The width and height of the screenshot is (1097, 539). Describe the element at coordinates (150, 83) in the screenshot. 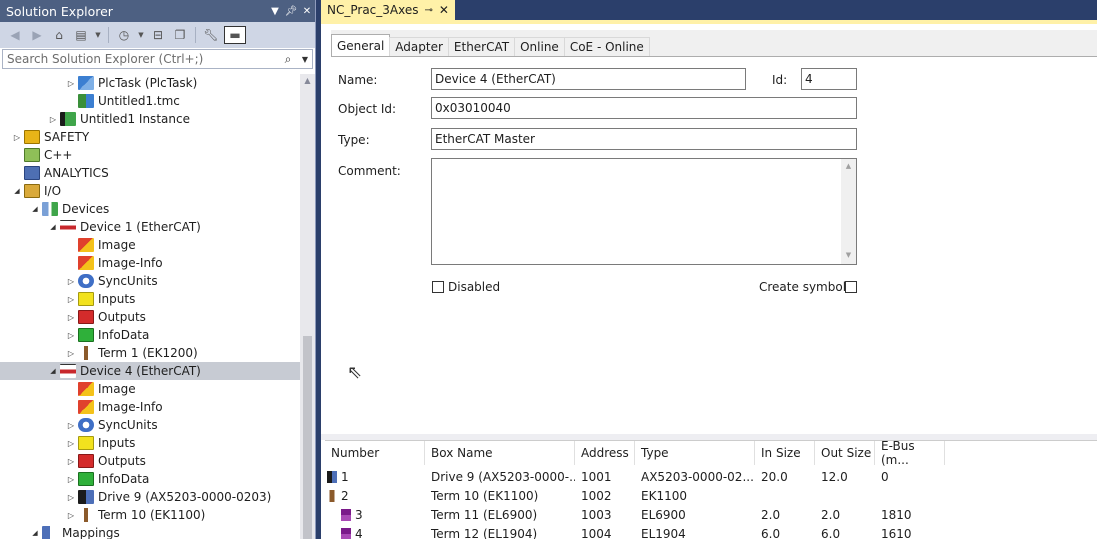

I see `tree-node: ▷ PlcTask (PlcTask)` at that location.